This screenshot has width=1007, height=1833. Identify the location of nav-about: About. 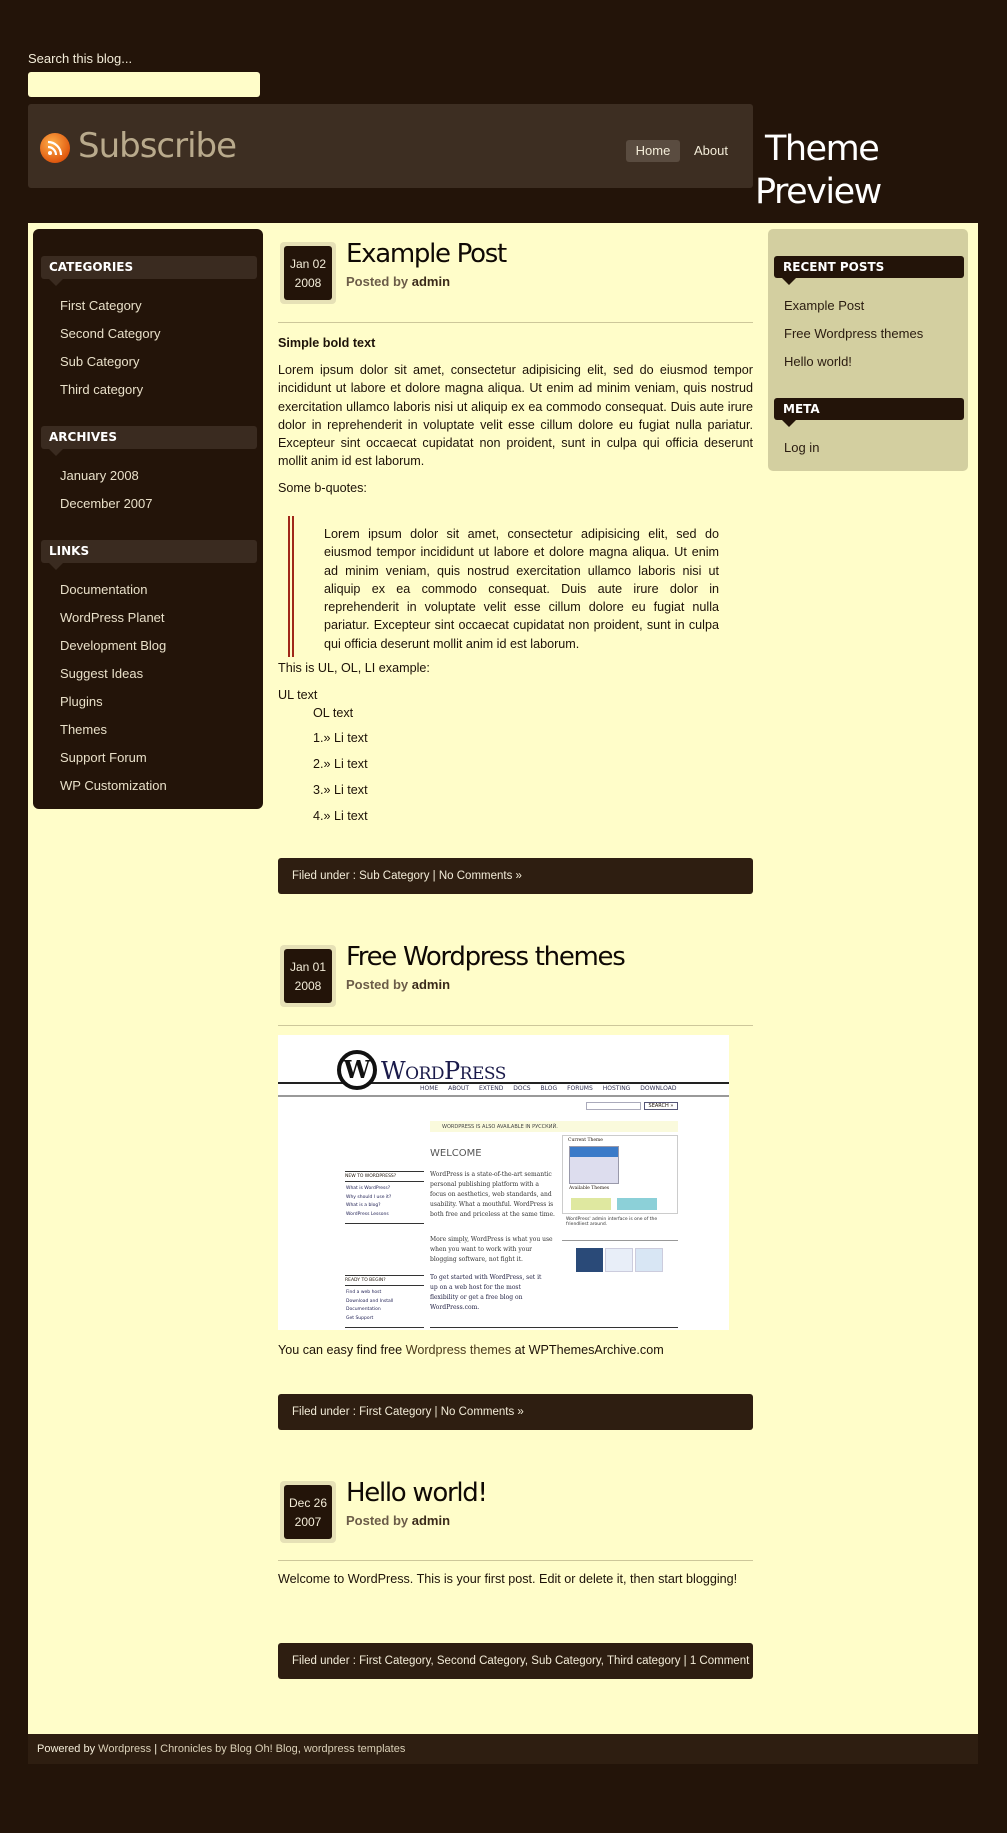
(711, 151).